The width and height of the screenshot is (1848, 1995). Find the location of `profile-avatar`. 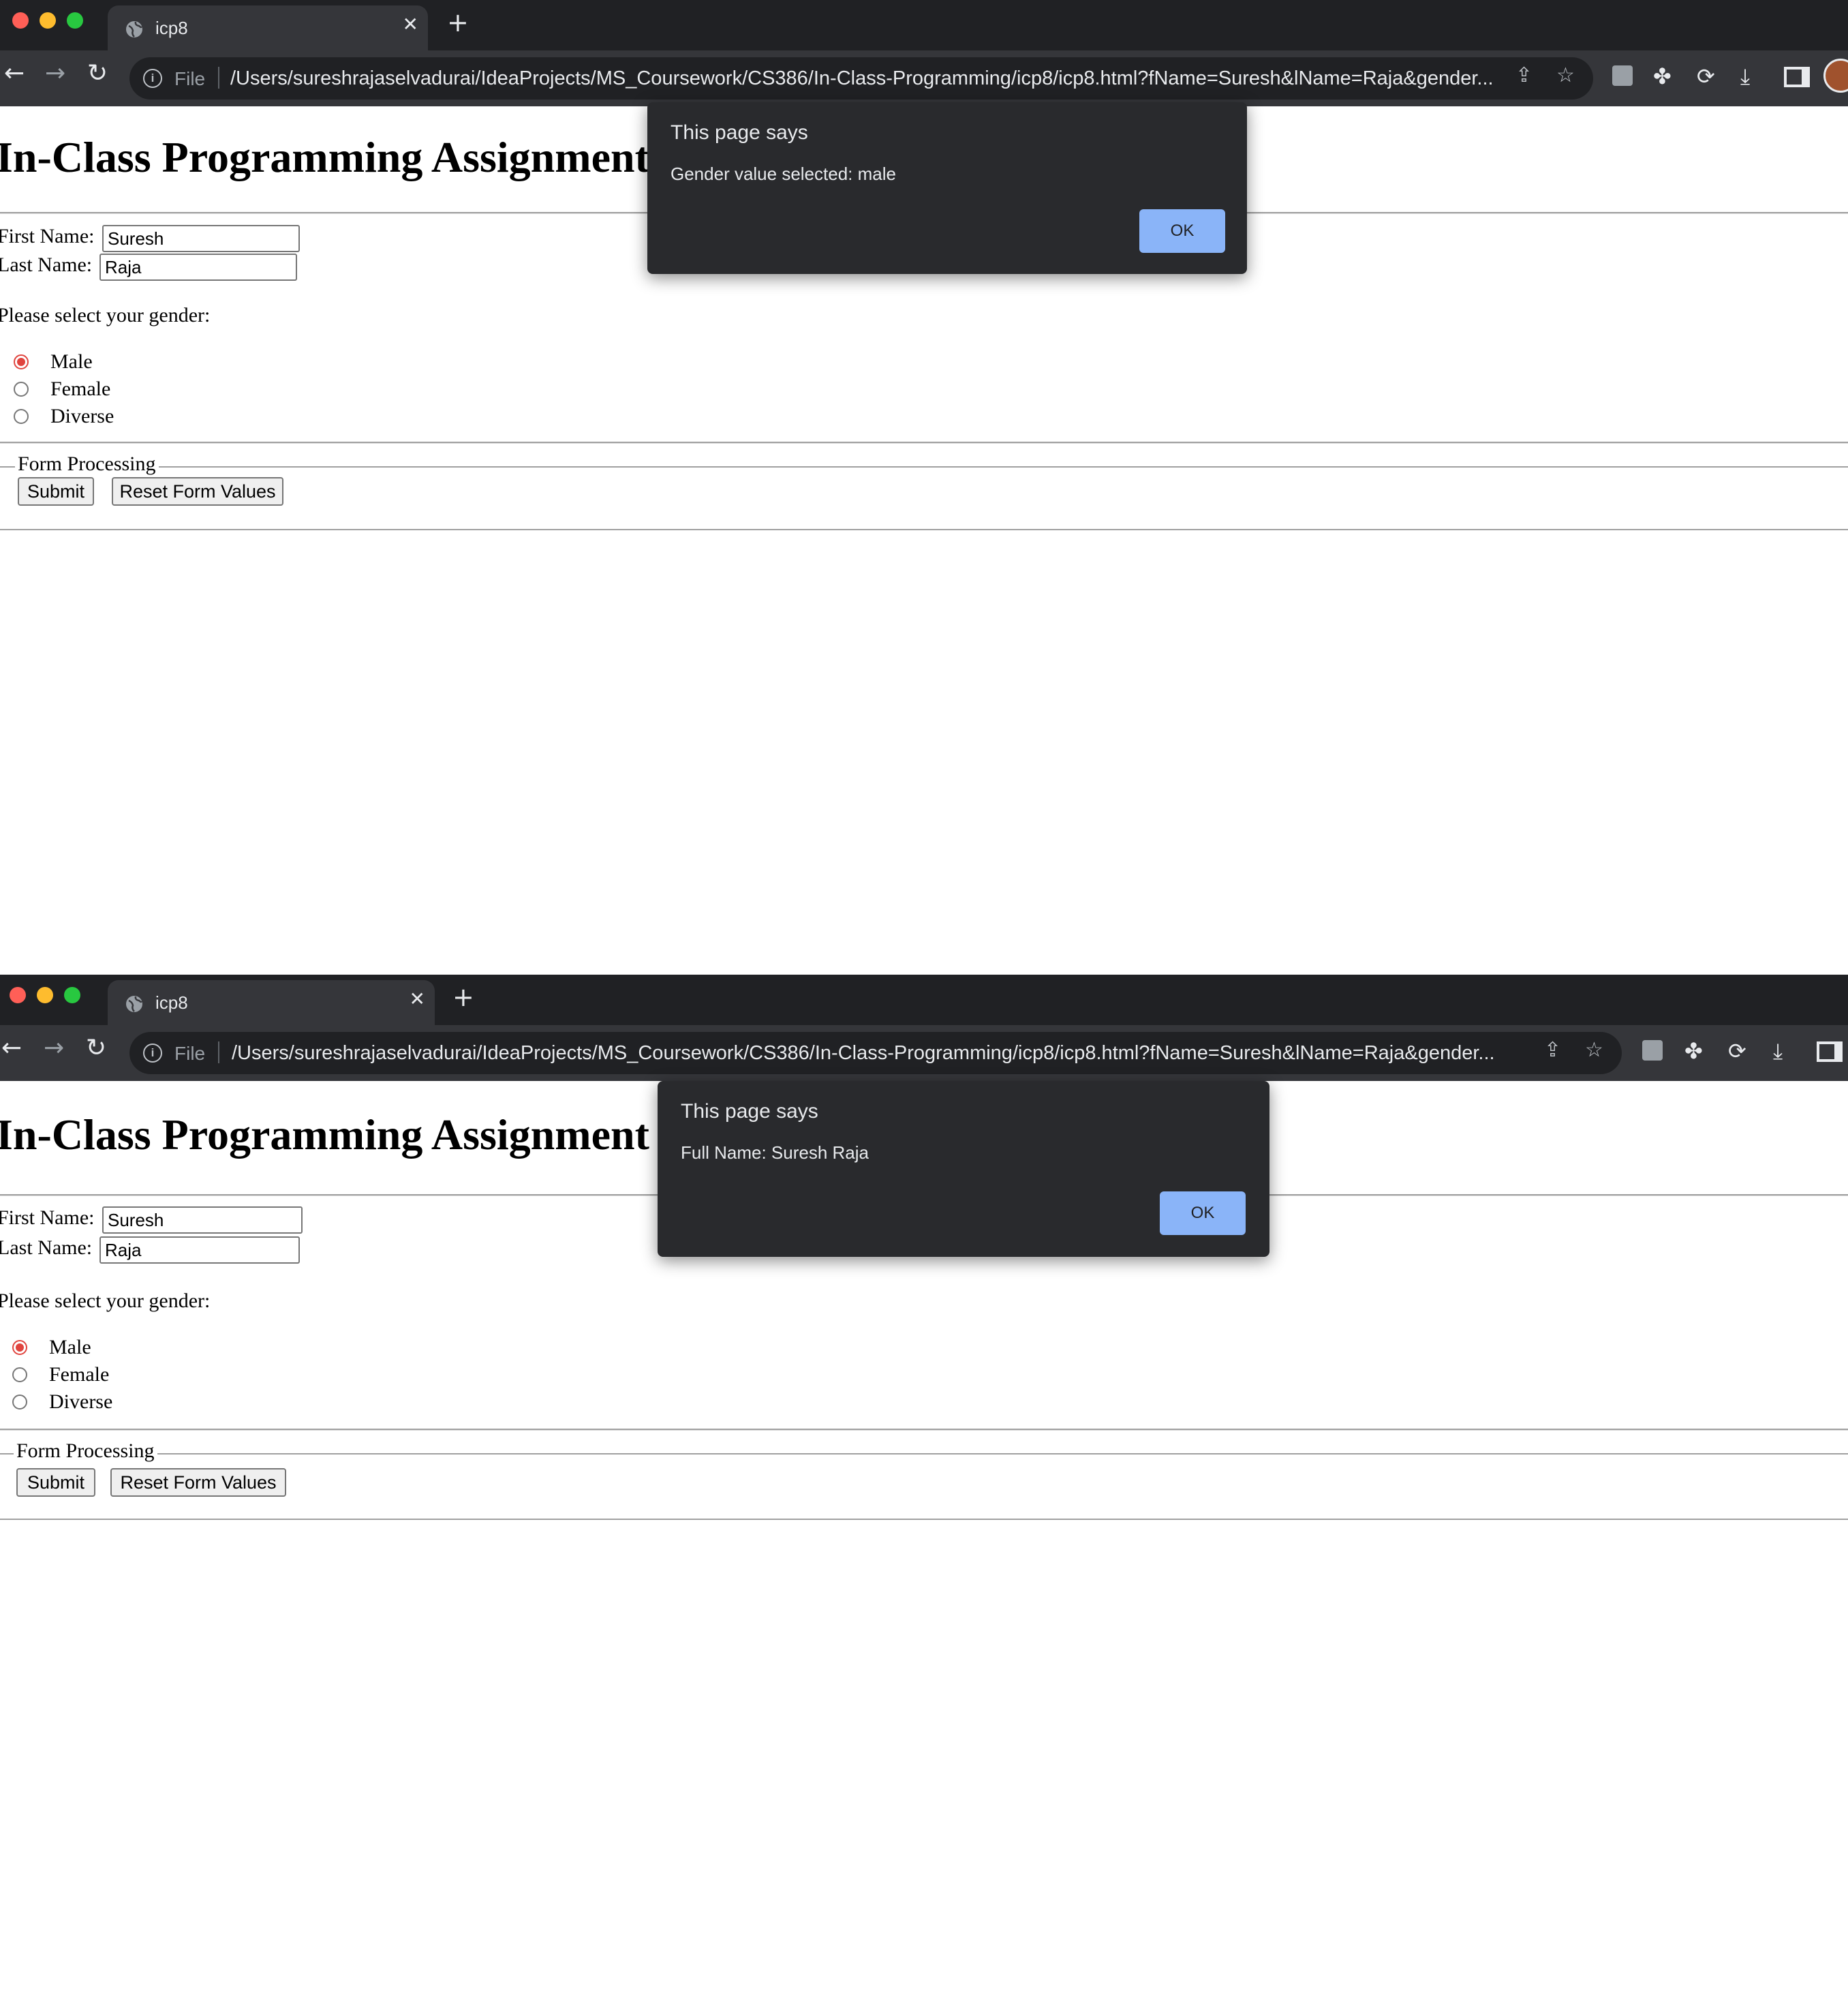

profile-avatar is located at coordinates (1835, 76).